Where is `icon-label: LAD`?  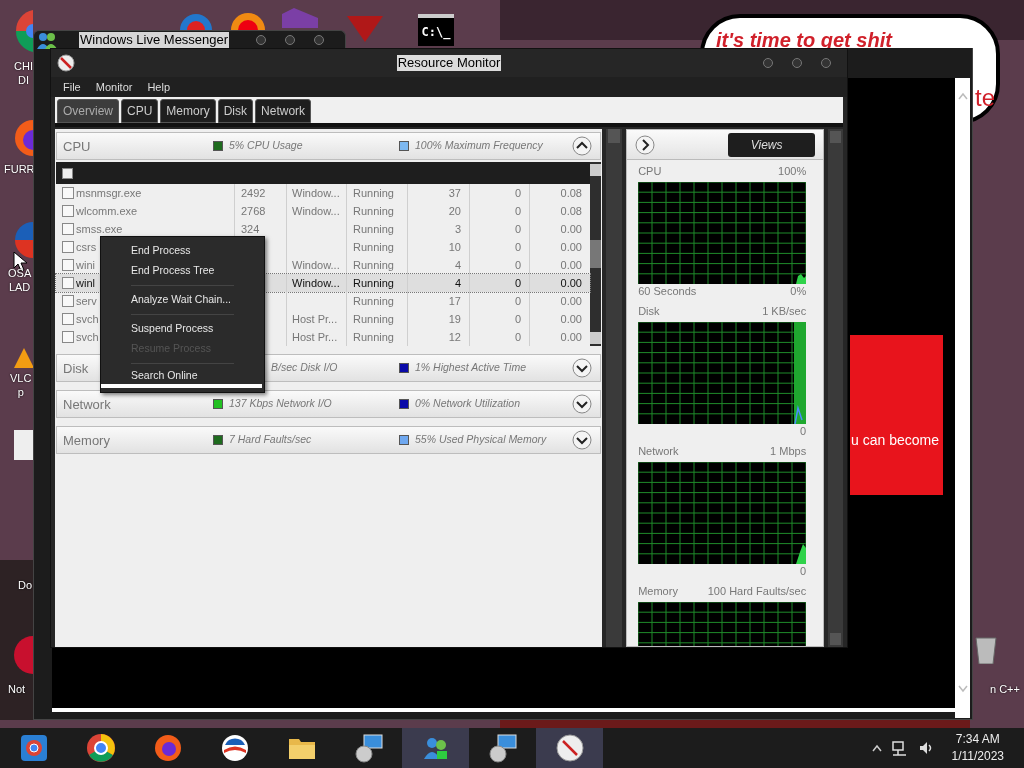 icon-label: LAD is located at coordinates (19, 287).